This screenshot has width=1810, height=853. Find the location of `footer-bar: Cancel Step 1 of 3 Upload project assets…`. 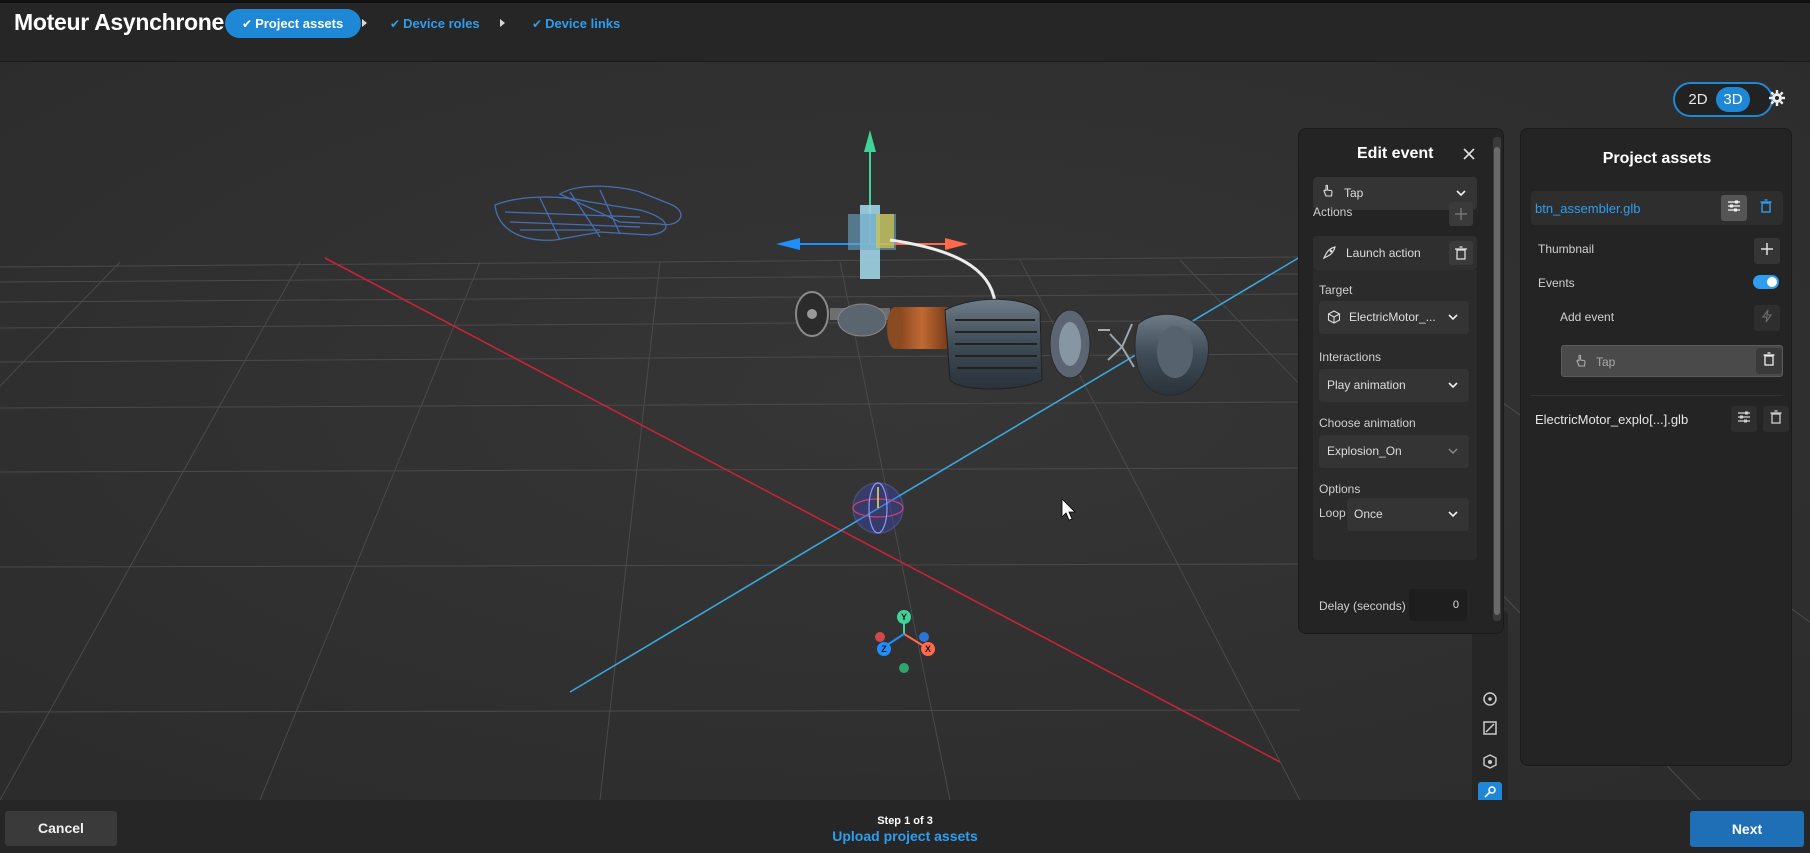

footer-bar: Cancel Step 1 of 3 Upload project assets… is located at coordinates (905, 826).